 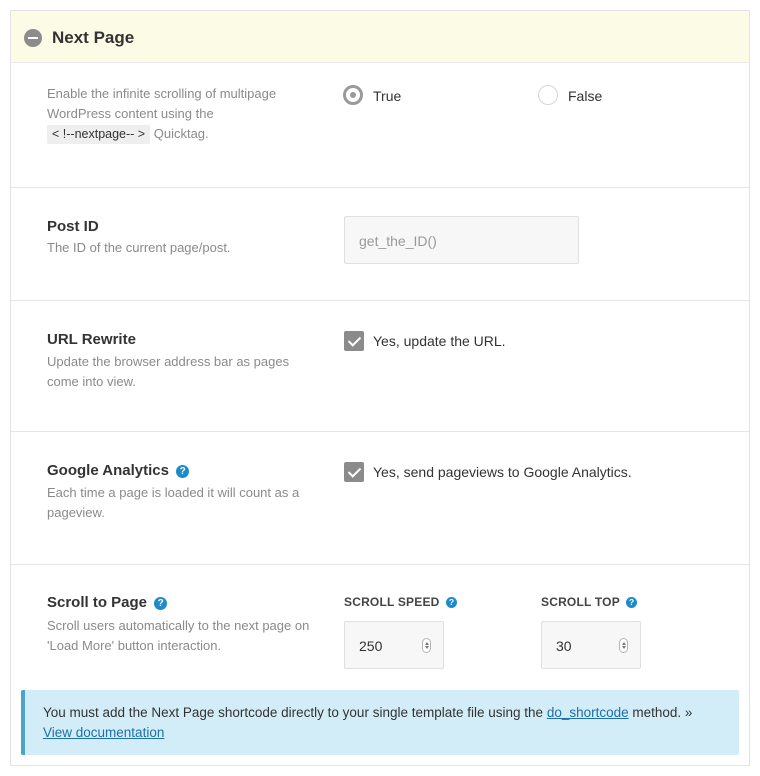 What do you see at coordinates (580, 602) in the screenshot?
I see `scroll-top-label-text: SCROLL TOP` at bounding box center [580, 602].